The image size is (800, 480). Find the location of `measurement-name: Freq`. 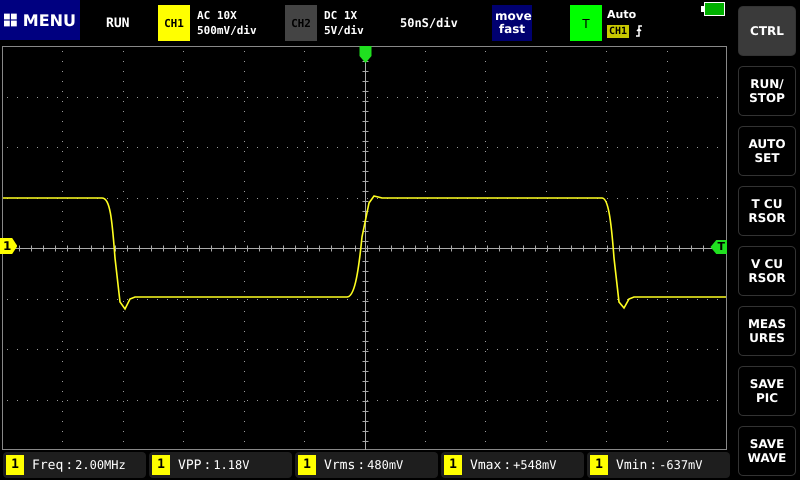

measurement-name: Freq is located at coordinates (48, 465).